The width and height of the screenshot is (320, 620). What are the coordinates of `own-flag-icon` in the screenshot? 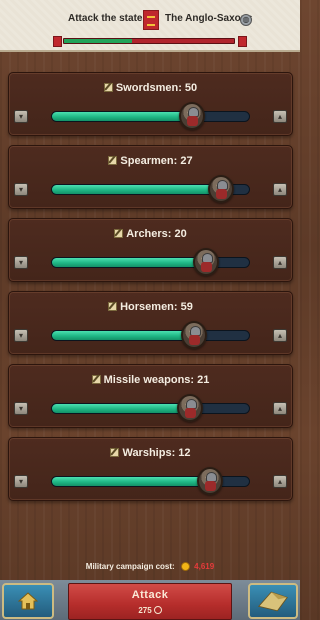 It's located at (57, 41).